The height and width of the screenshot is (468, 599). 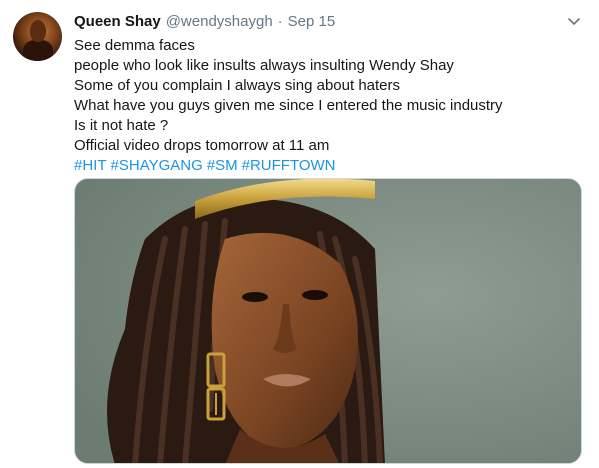 I want to click on avatar-head-shape, so click(x=38, y=31).